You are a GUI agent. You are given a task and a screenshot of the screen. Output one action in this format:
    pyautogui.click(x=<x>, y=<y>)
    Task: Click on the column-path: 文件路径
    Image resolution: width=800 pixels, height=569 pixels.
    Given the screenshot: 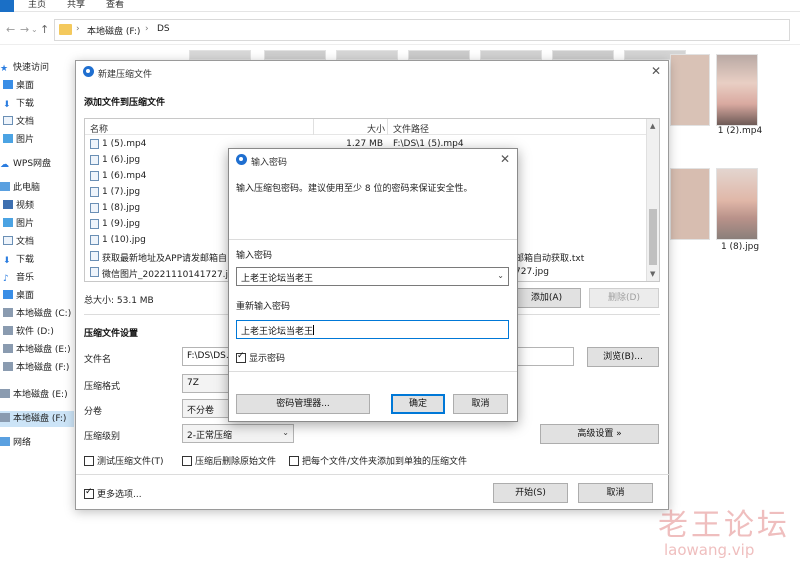 What is the action you would take?
    pyautogui.click(x=411, y=128)
    